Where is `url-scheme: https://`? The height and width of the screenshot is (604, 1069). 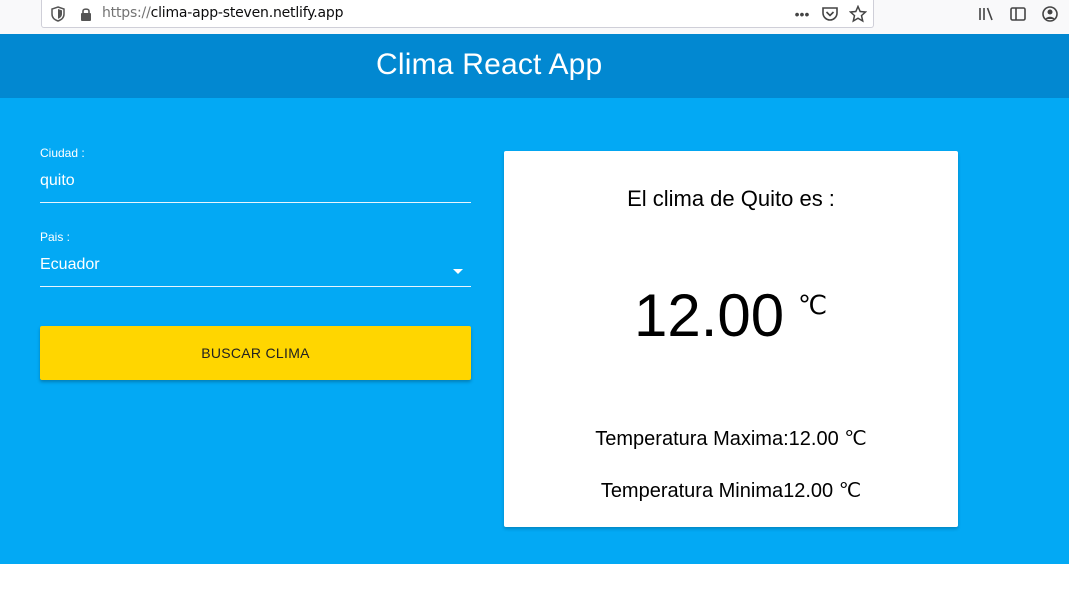 url-scheme: https:// is located at coordinates (126, 13).